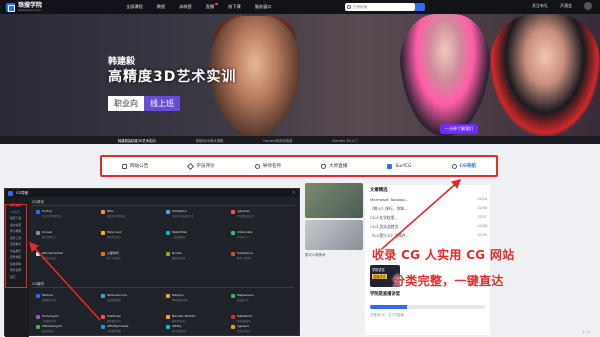 The image size is (600, 337). What do you see at coordinates (588, 6) in the screenshot?
I see `avatar` at bounding box center [588, 6].